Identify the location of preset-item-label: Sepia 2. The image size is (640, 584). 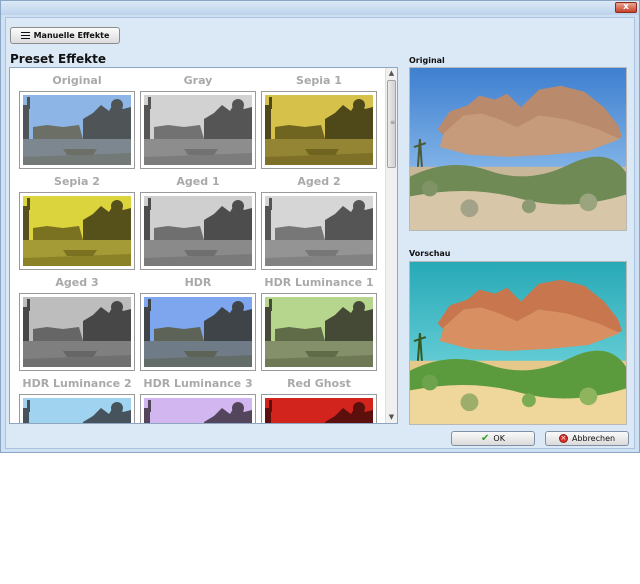
(77, 181).